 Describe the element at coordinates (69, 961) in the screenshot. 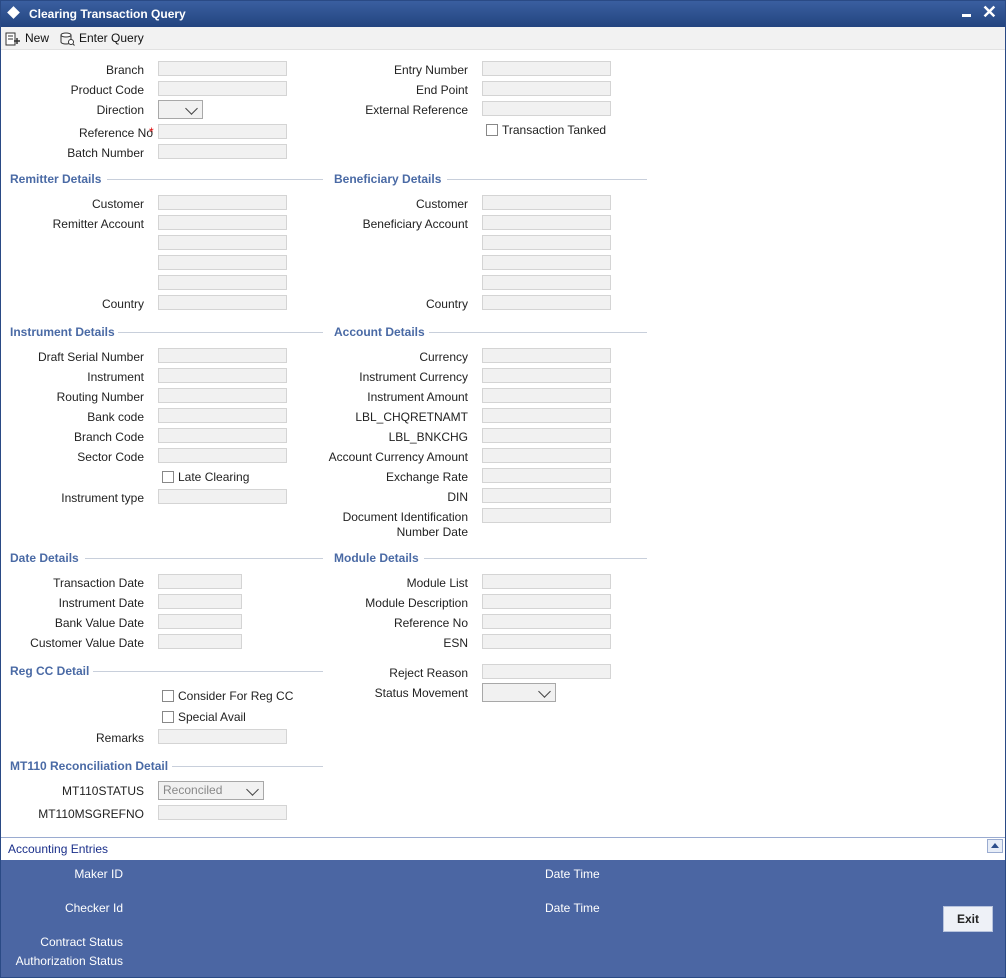

I see `authorization-status-label: Authorization Status` at that location.